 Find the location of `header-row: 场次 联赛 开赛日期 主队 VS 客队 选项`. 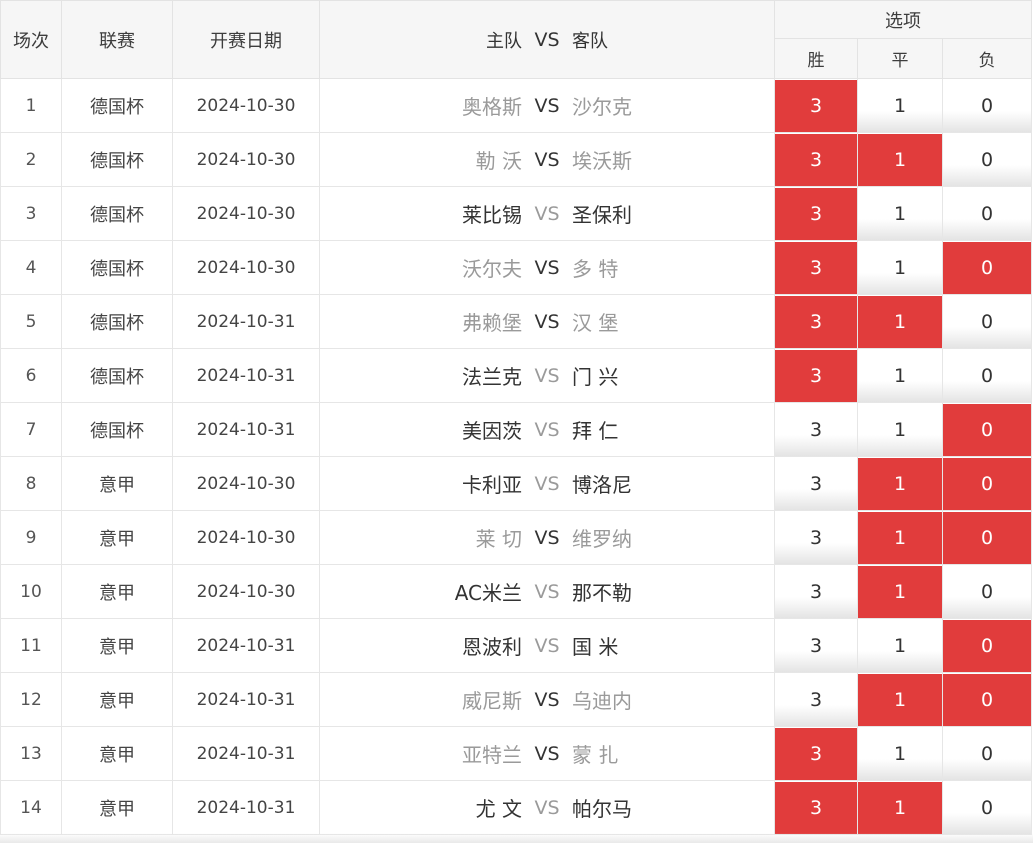

header-row: 场次 联赛 开赛日期 主队 VS 客队 选项 is located at coordinates (516, 39).